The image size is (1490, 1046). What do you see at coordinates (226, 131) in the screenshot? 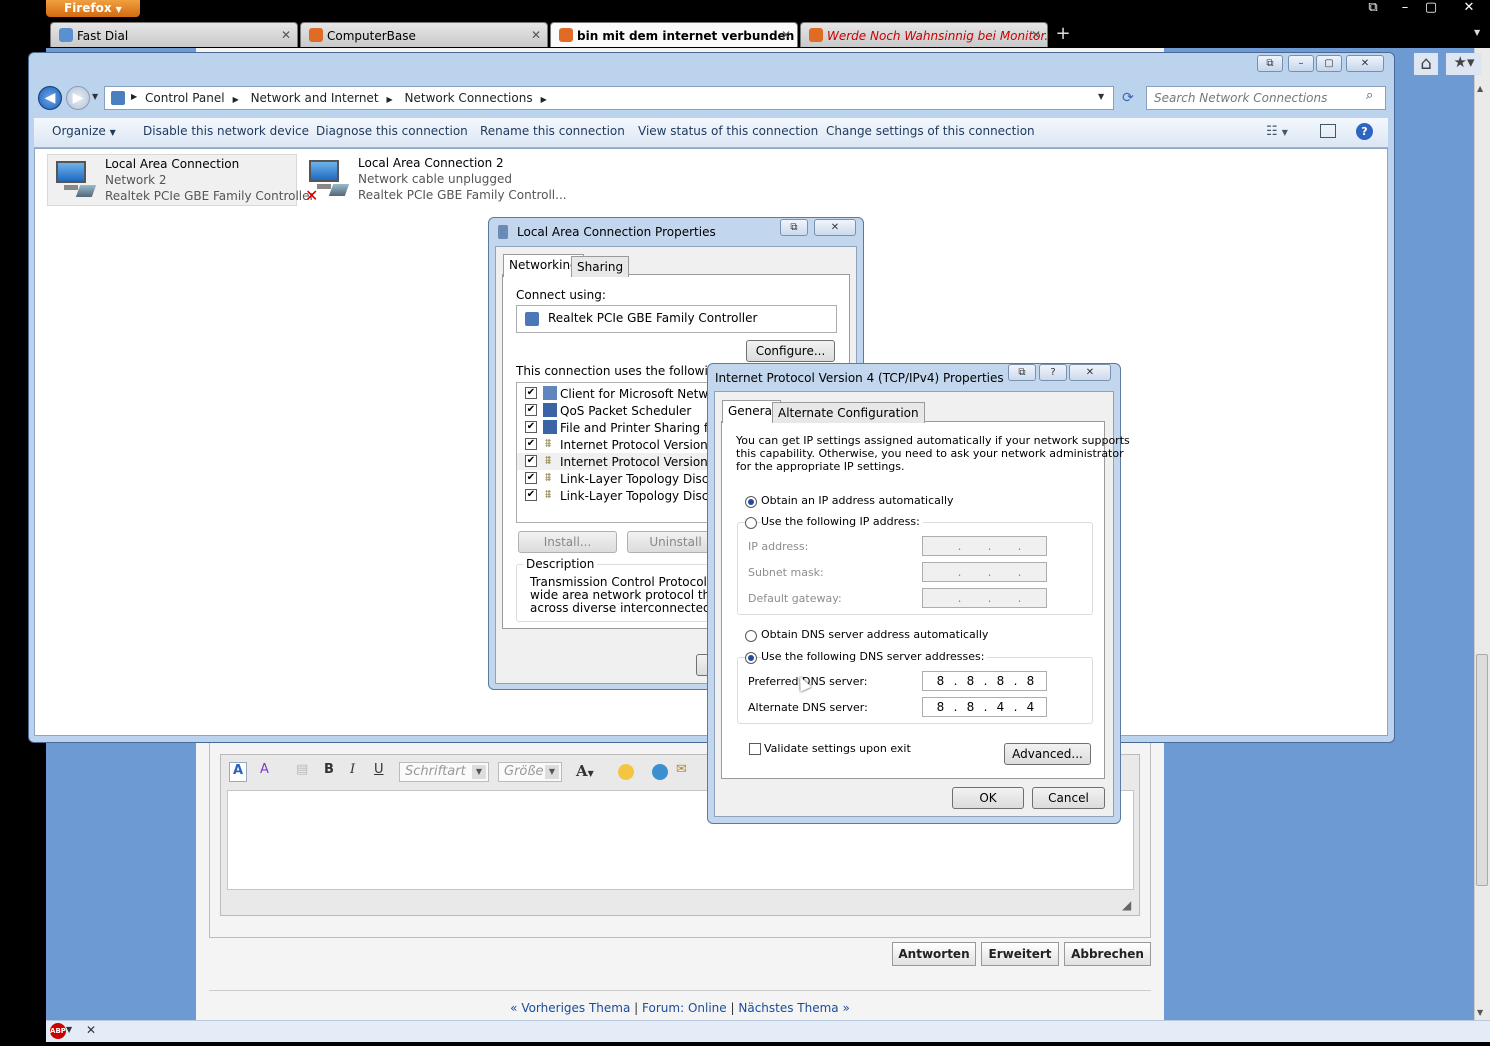
I see `disable-device-button: Disable this network device` at bounding box center [226, 131].